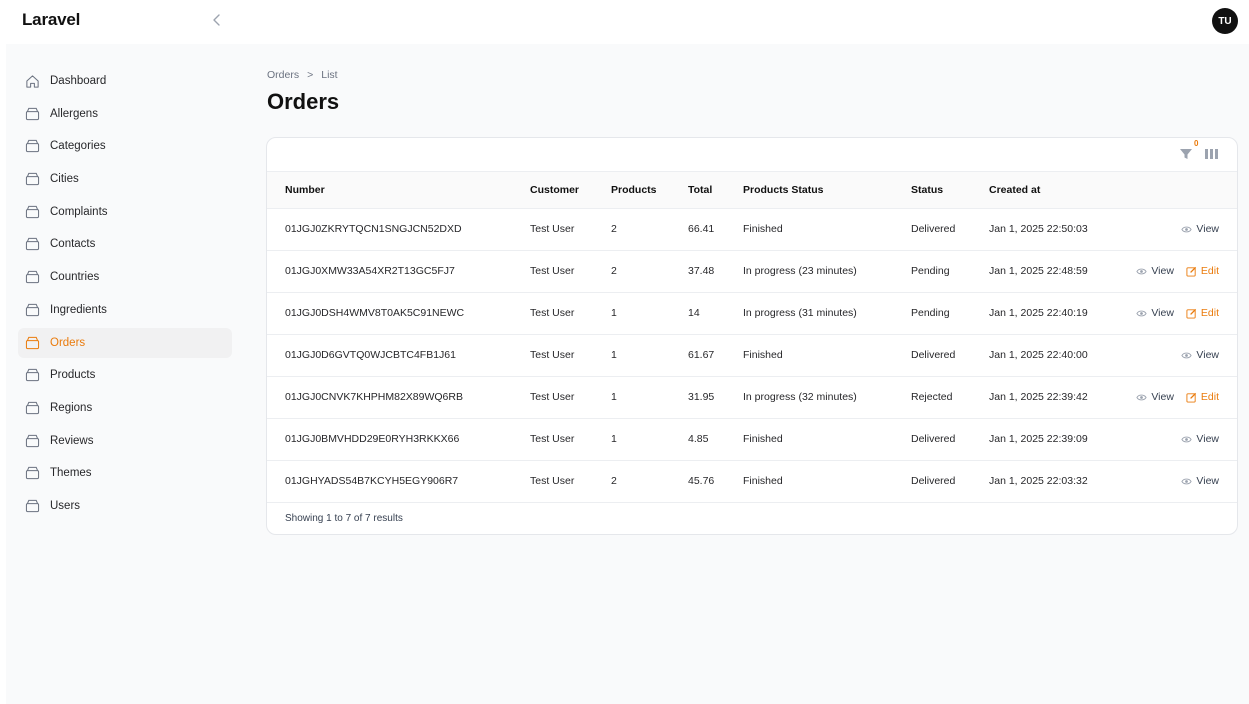 The height and width of the screenshot is (704, 1249). What do you see at coordinates (649, 313) in the screenshot?
I see `cell-products: 1` at bounding box center [649, 313].